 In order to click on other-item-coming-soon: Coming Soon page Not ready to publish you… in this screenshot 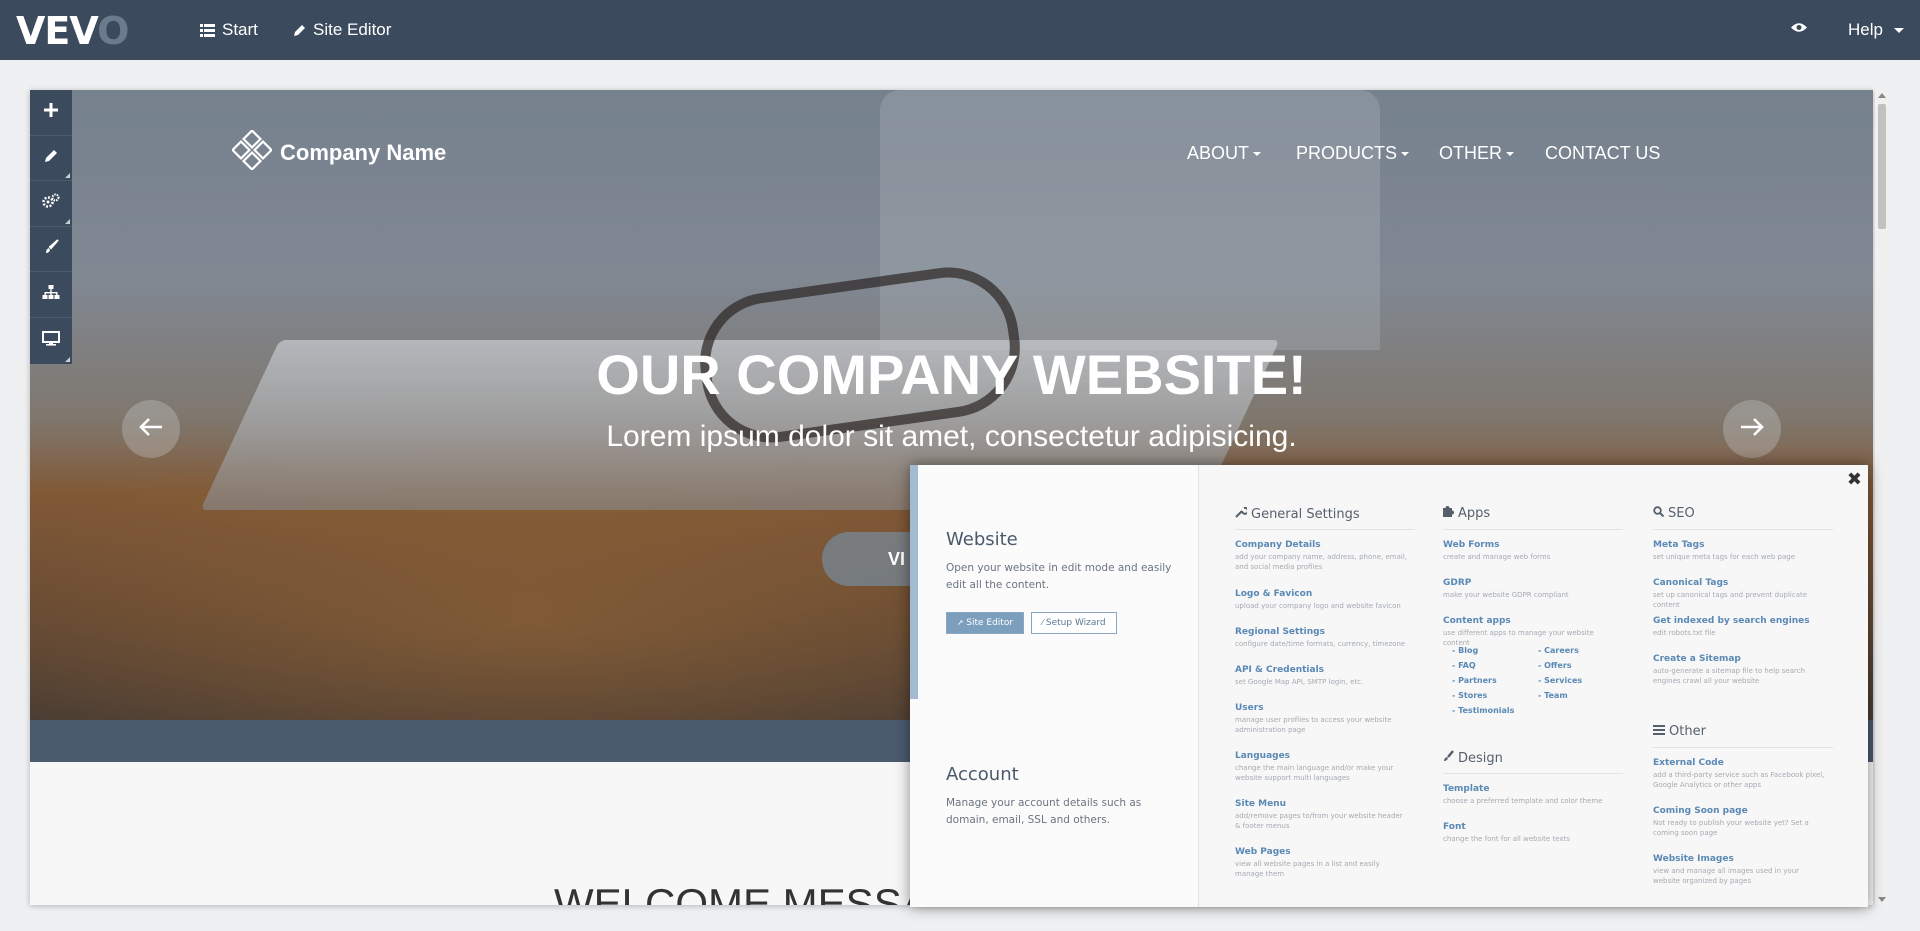, I will do `click(1740, 822)`.